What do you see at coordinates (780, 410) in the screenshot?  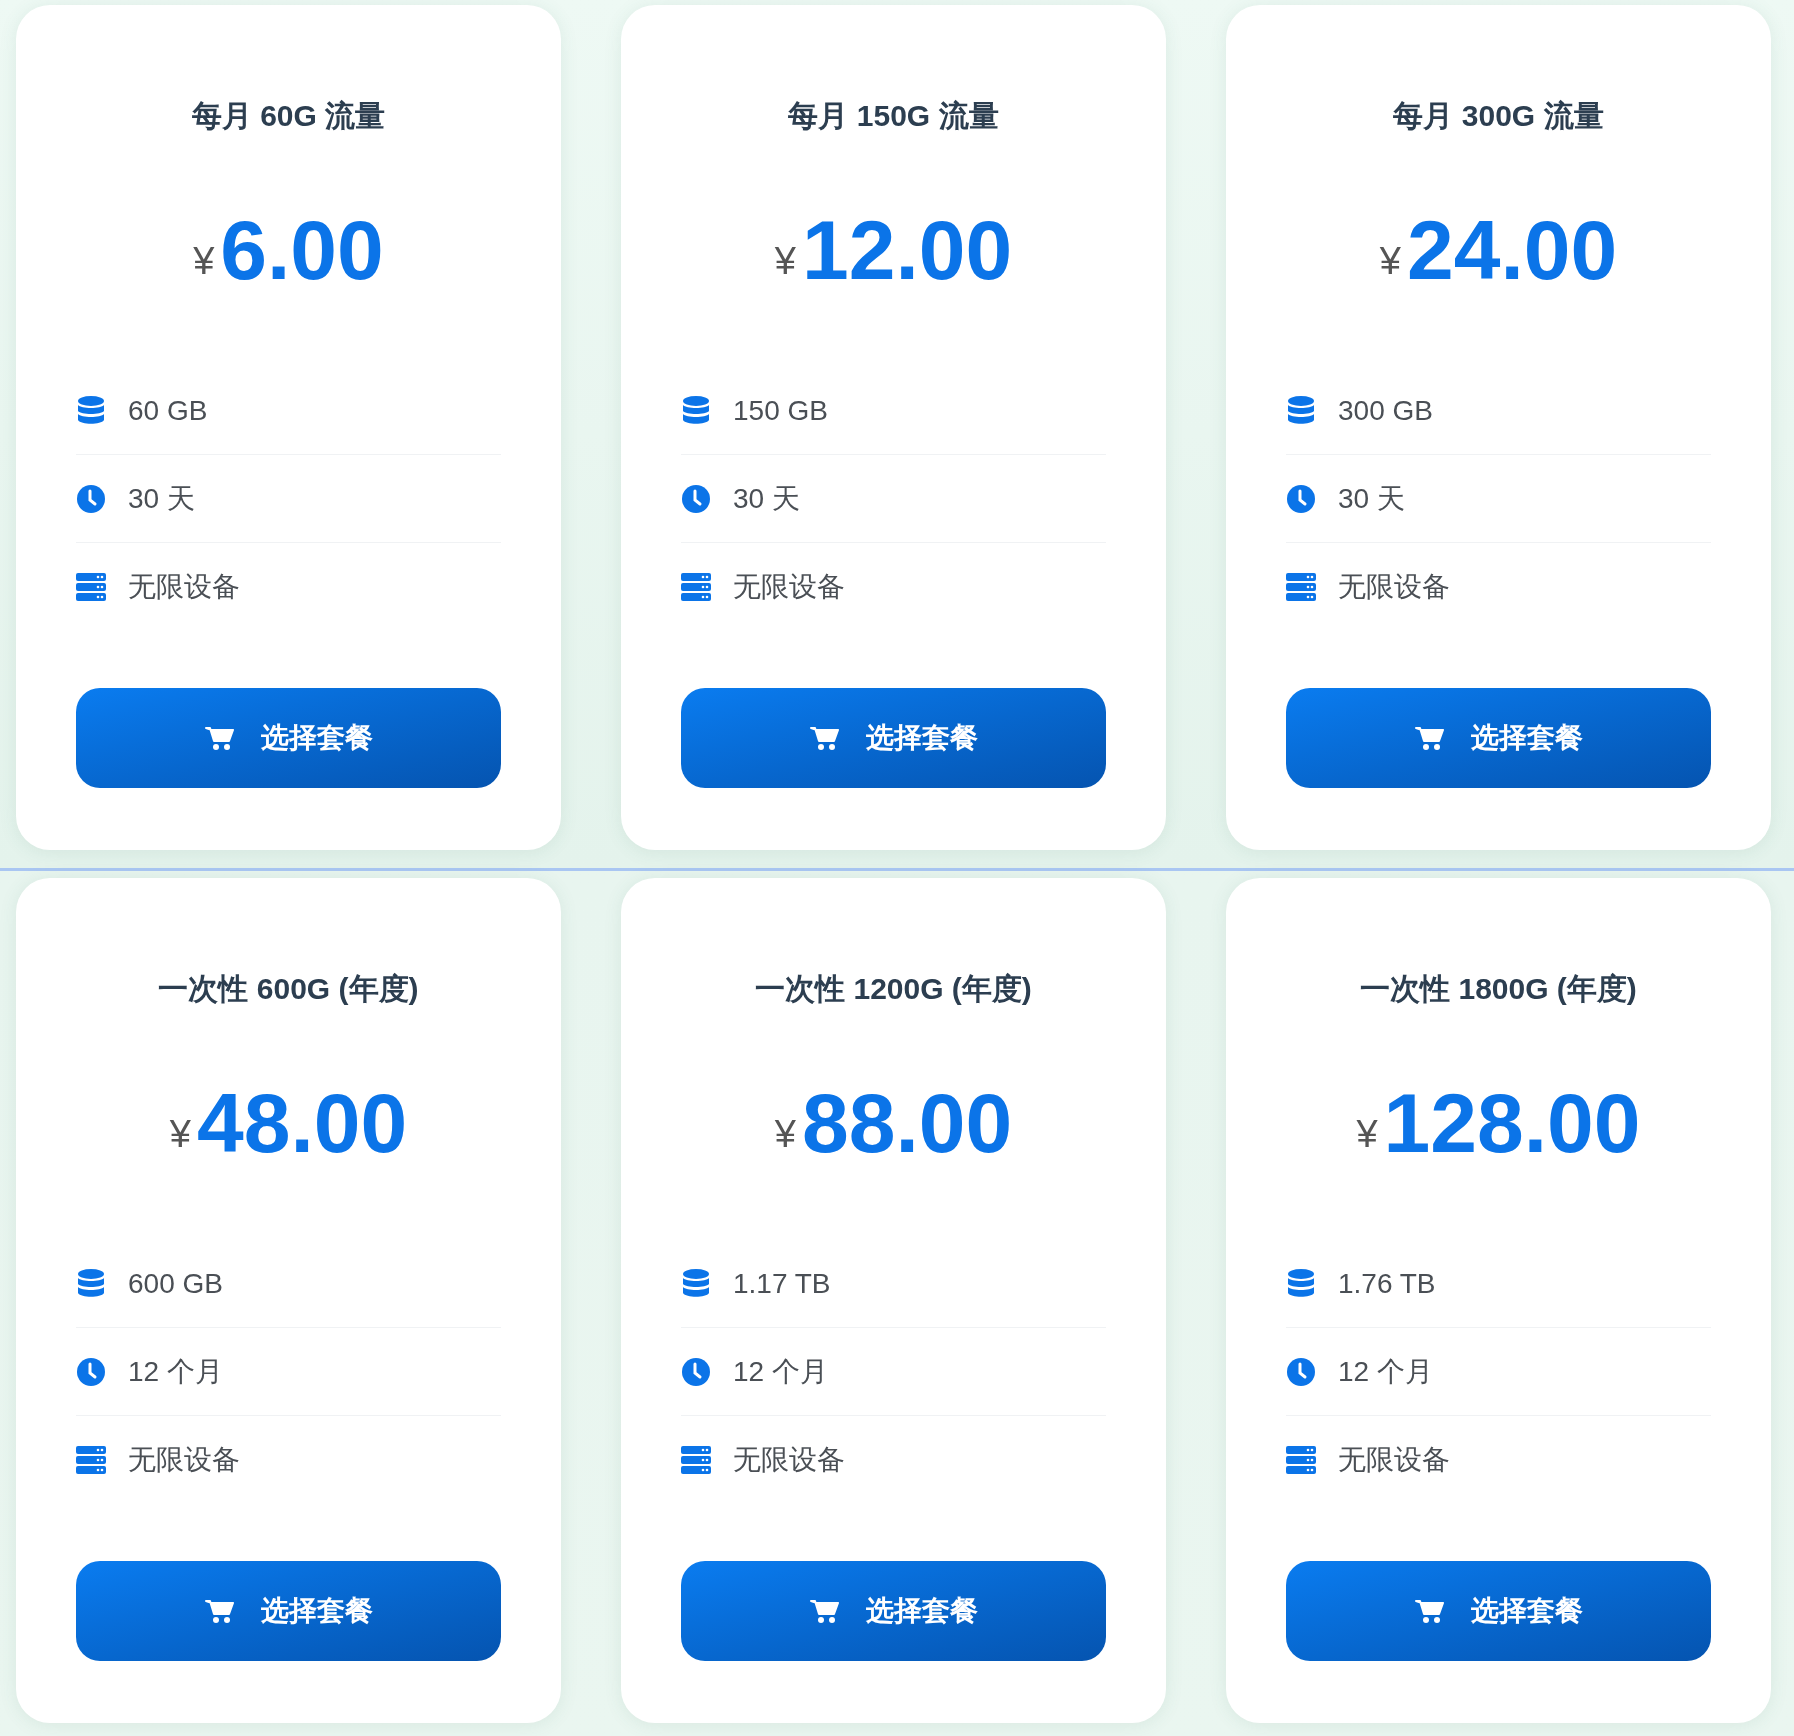 I see `feature-text: 150 GB` at bounding box center [780, 410].